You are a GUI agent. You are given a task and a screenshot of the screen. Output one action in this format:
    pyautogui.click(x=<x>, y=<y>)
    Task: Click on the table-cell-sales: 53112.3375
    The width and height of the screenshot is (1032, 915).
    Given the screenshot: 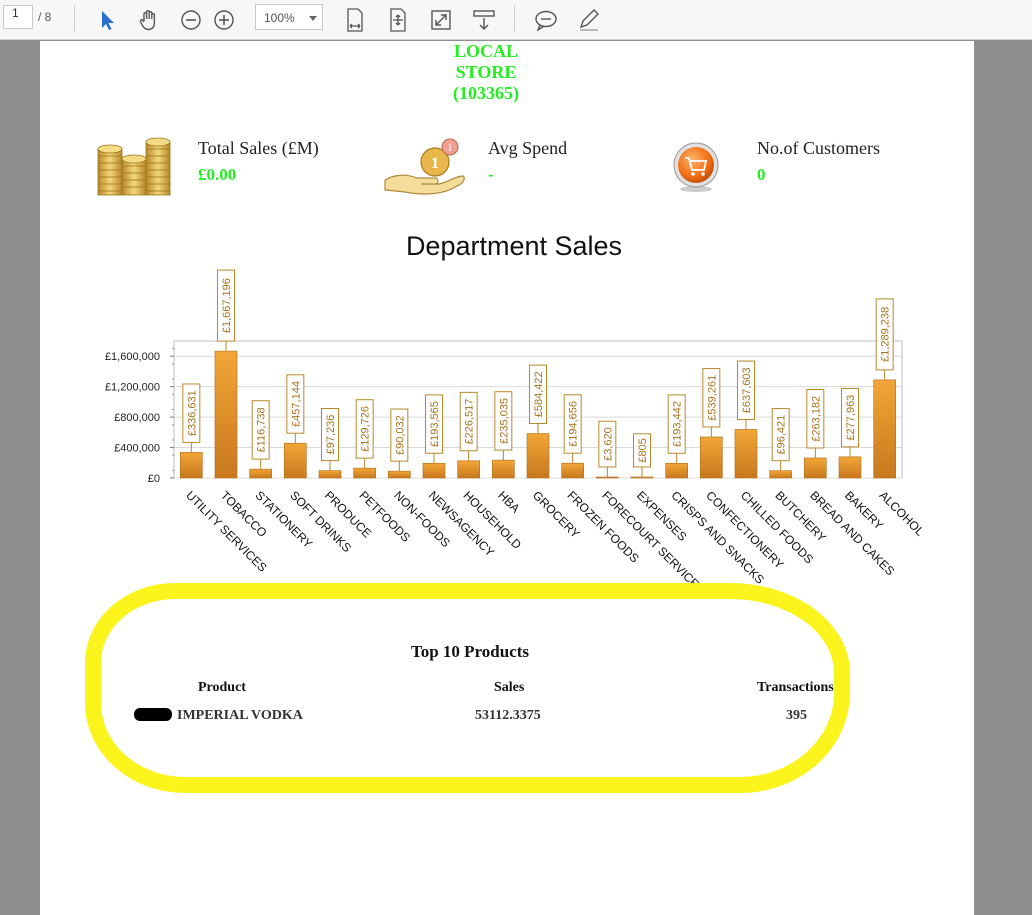 What is the action you would take?
    pyautogui.click(x=508, y=715)
    